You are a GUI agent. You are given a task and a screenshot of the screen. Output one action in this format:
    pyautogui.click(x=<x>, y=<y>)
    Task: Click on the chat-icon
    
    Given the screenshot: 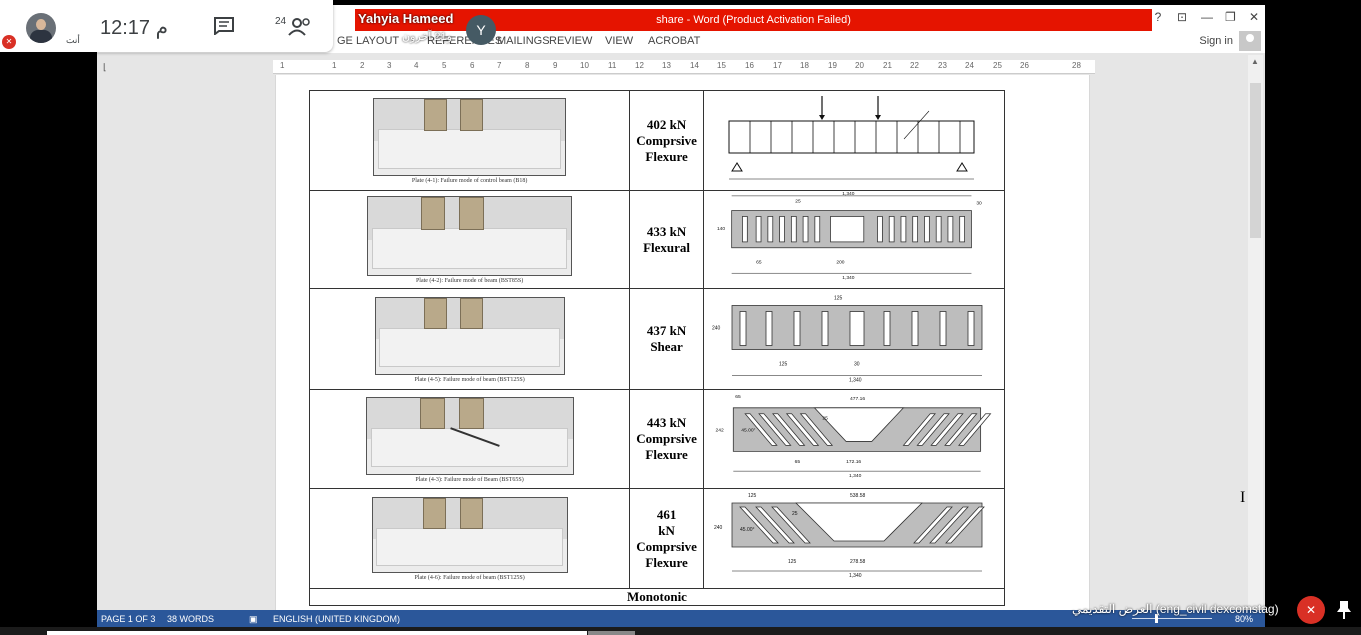 What is the action you would take?
    pyautogui.click(x=224, y=26)
    